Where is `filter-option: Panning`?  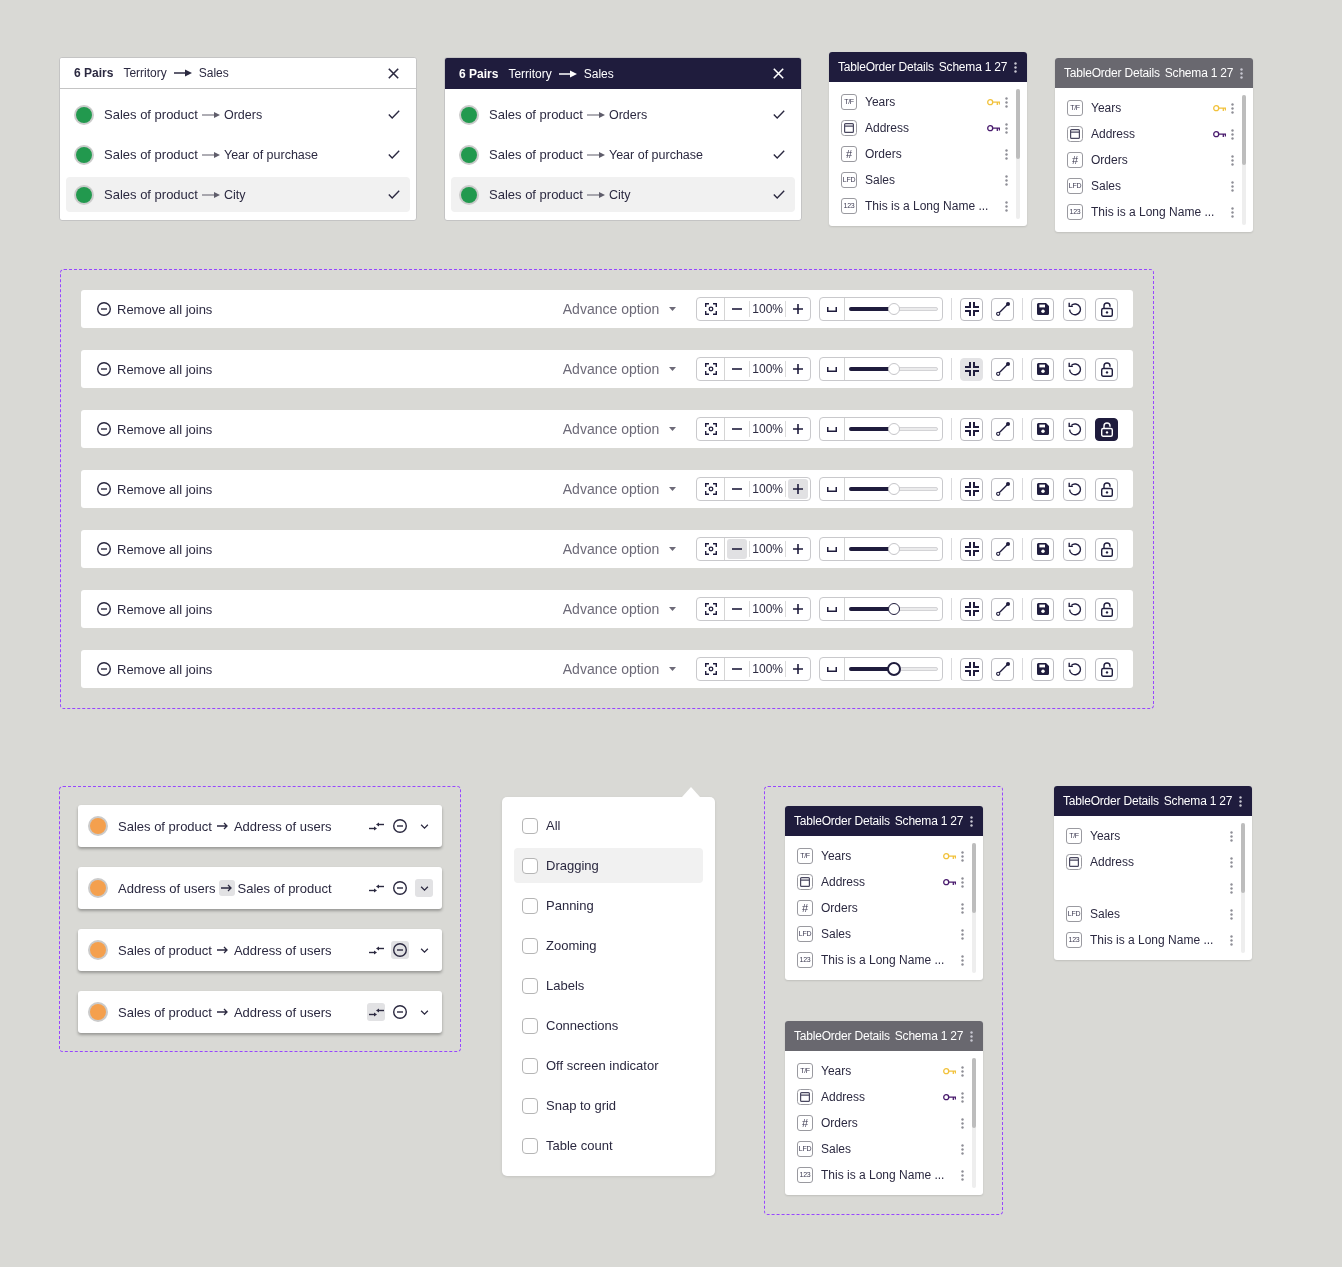
filter-option: Panning is located at coordinates (608, 905).